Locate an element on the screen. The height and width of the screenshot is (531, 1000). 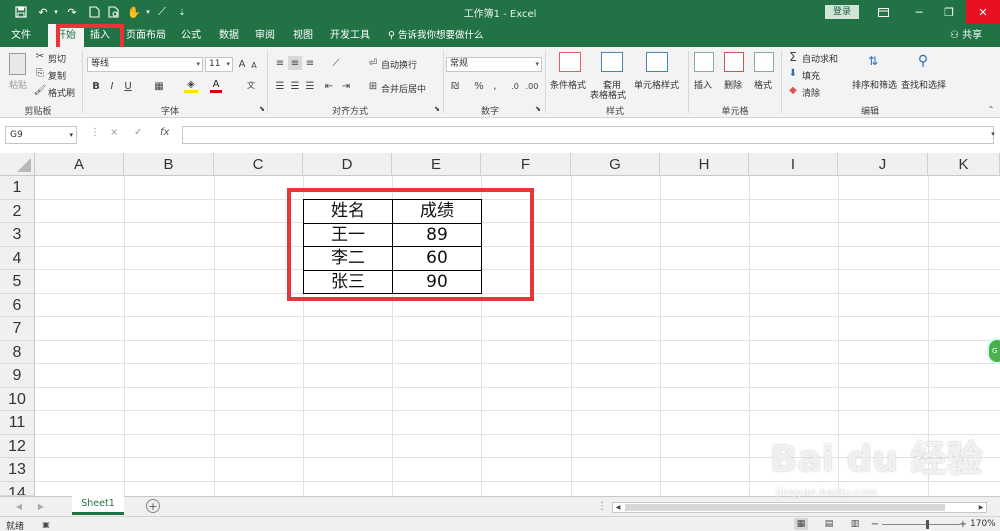
row-header-2: 2 is located at coordinates (17, 211).